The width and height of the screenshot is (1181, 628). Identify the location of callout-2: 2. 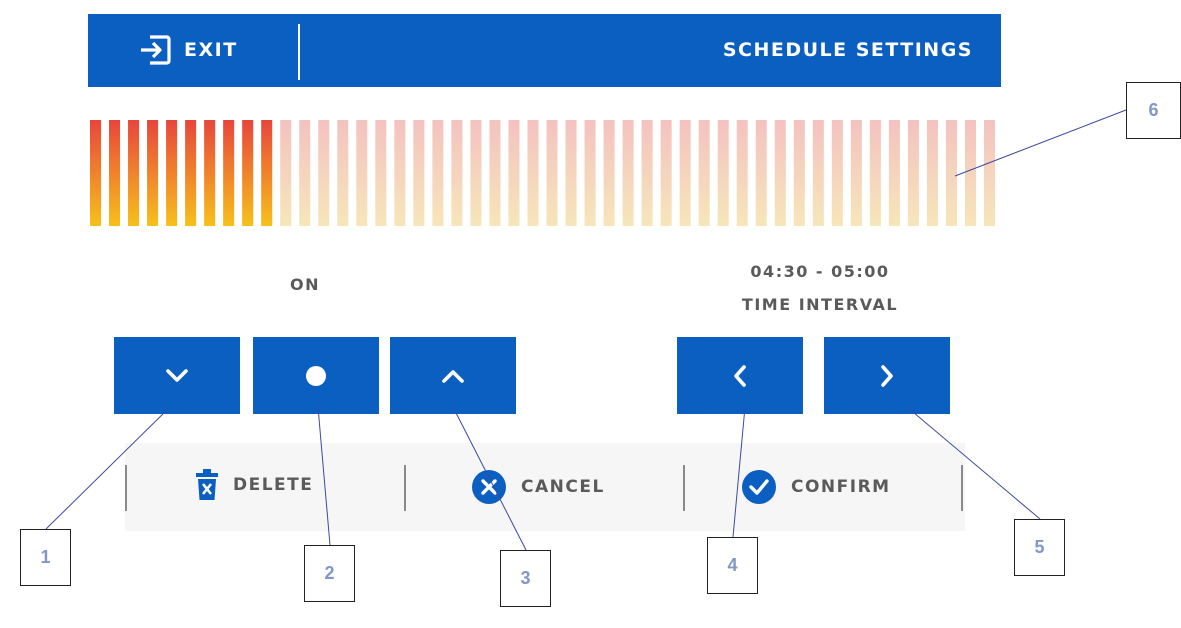
(329, 573).